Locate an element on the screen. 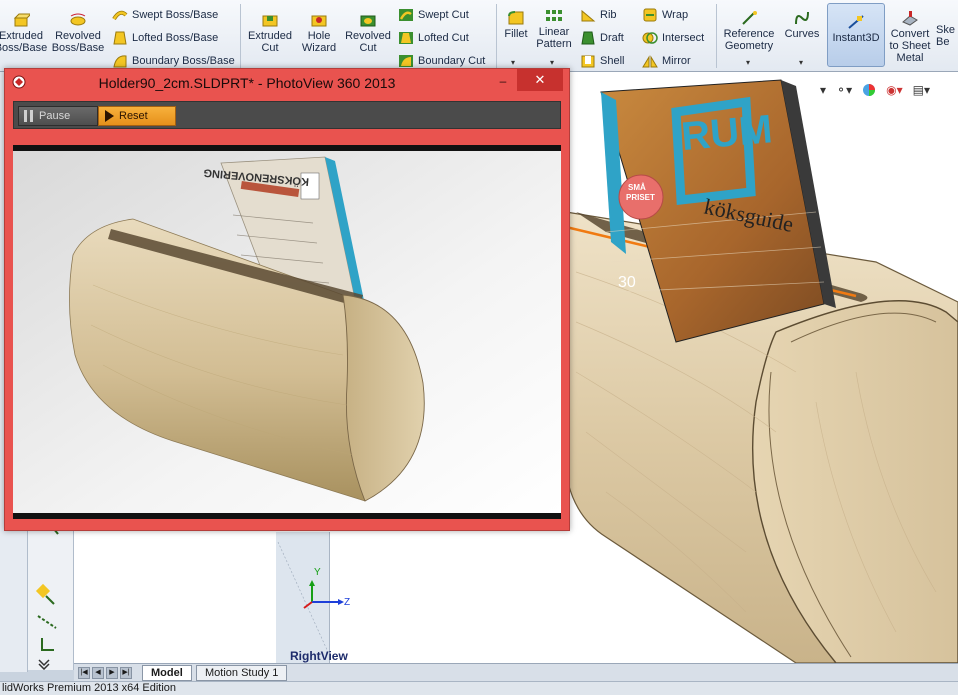  revolved-cut-button: Revolved Cut is located at coordinates (368, 32).